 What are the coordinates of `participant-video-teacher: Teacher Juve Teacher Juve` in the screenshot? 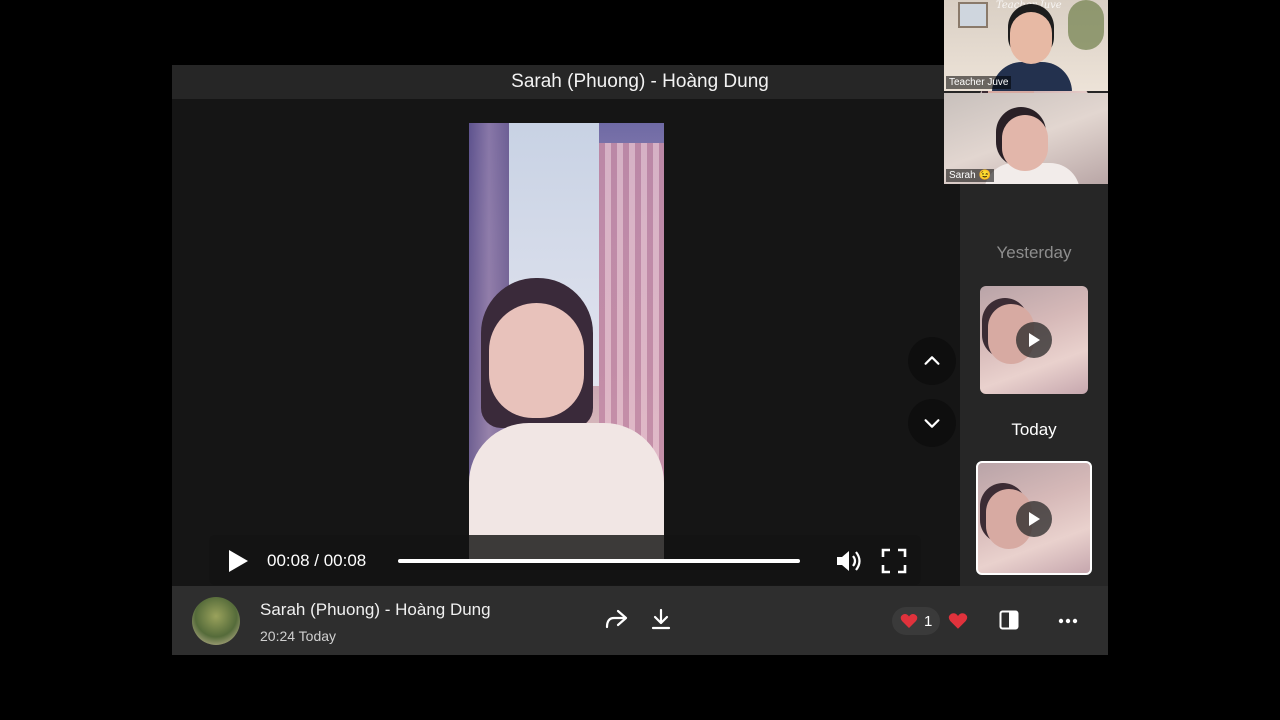 It's located at (1026, 45).